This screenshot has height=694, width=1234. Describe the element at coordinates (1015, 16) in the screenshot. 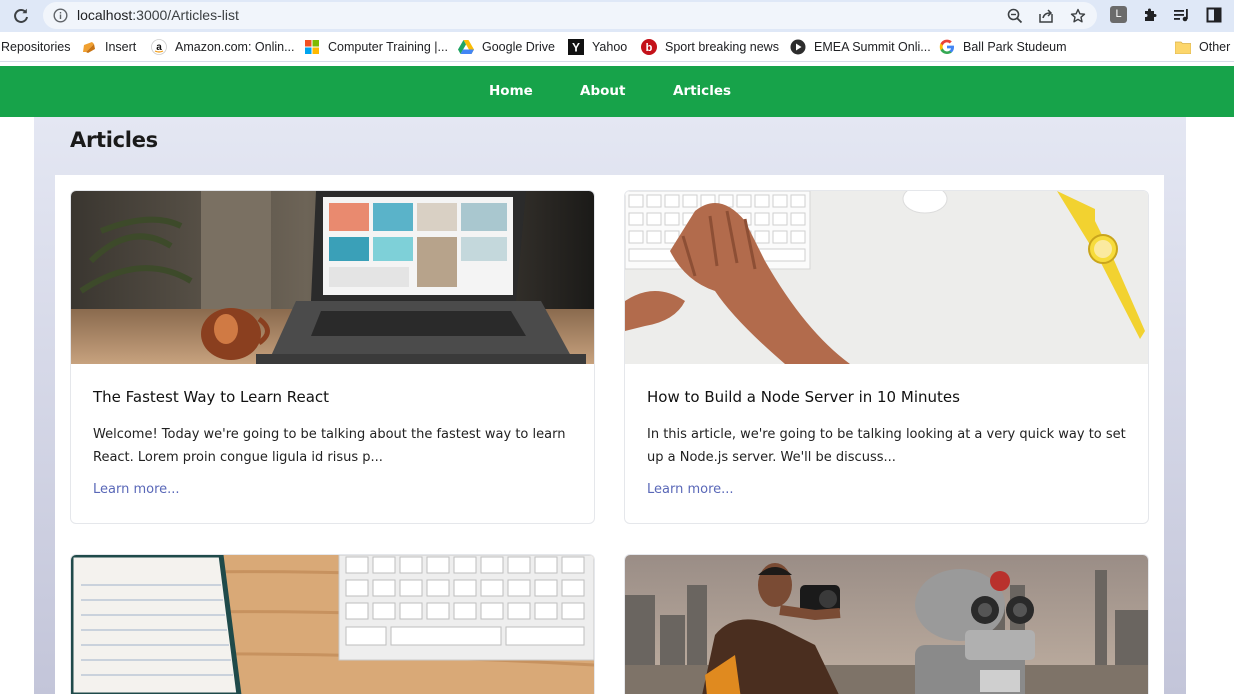

I see `zoom-icon` at that location.